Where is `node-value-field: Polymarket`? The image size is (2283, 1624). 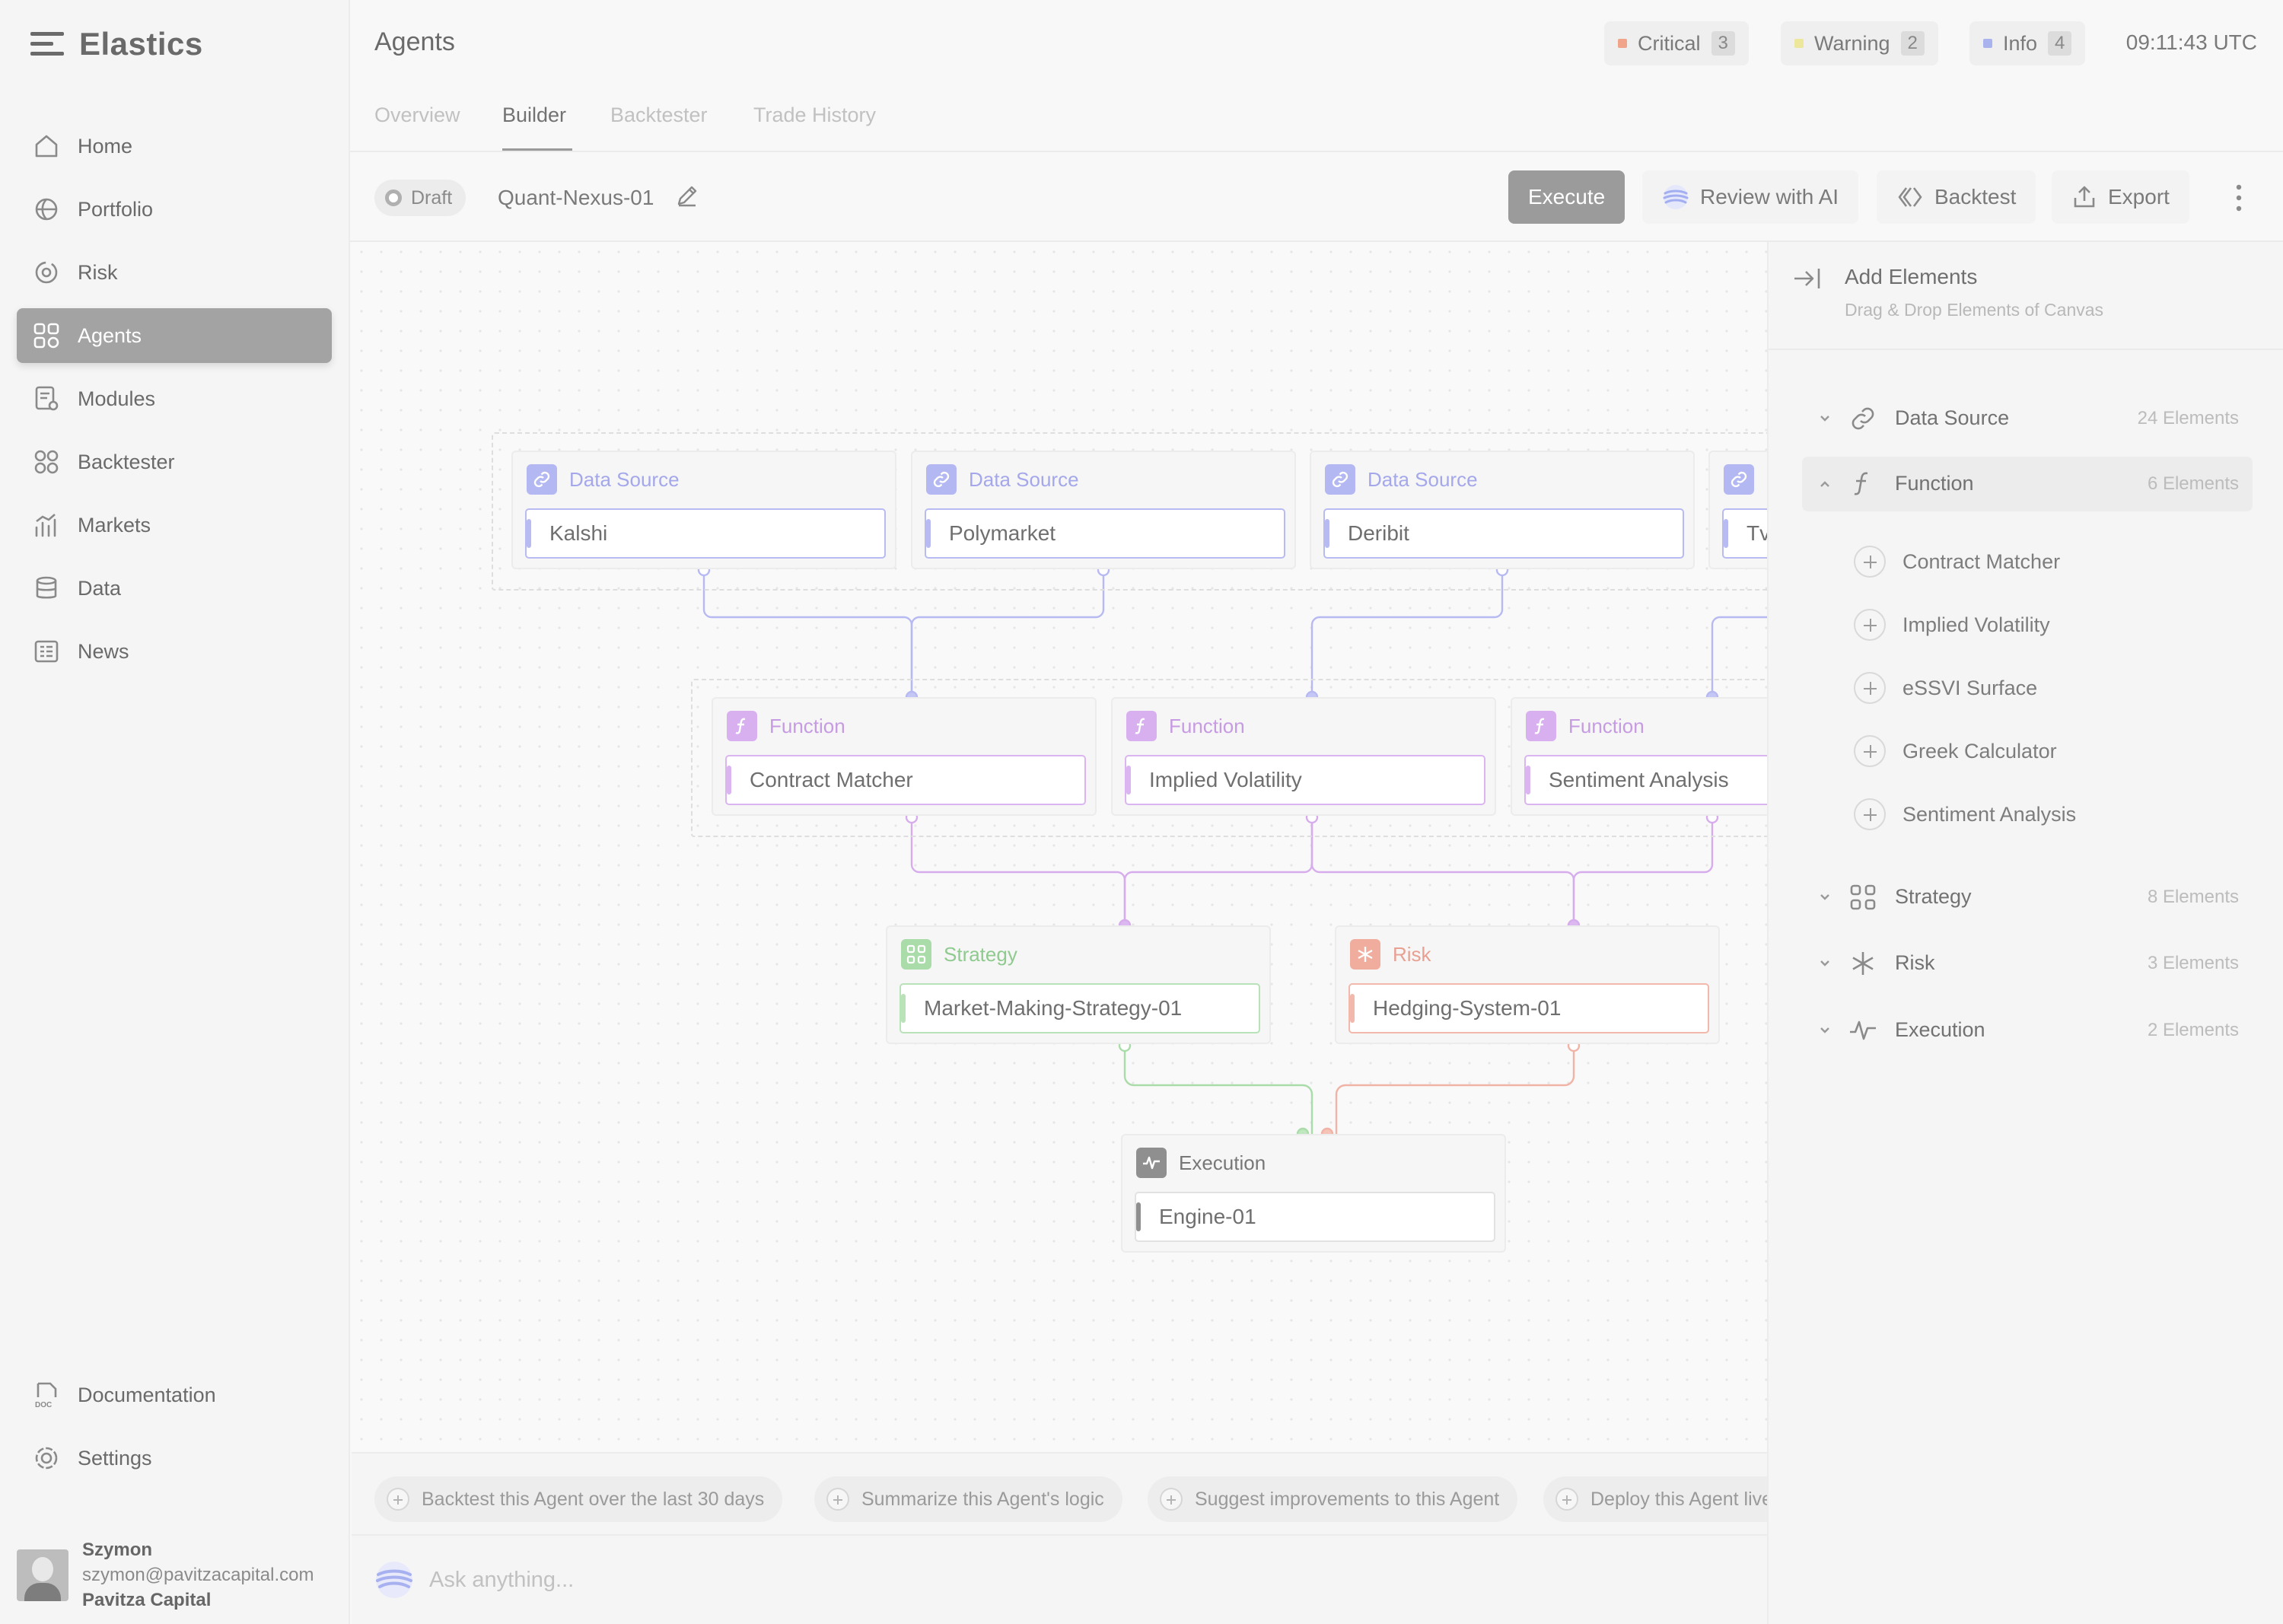 node-value-field: Polymarket is located at coordinates (1105, 533).